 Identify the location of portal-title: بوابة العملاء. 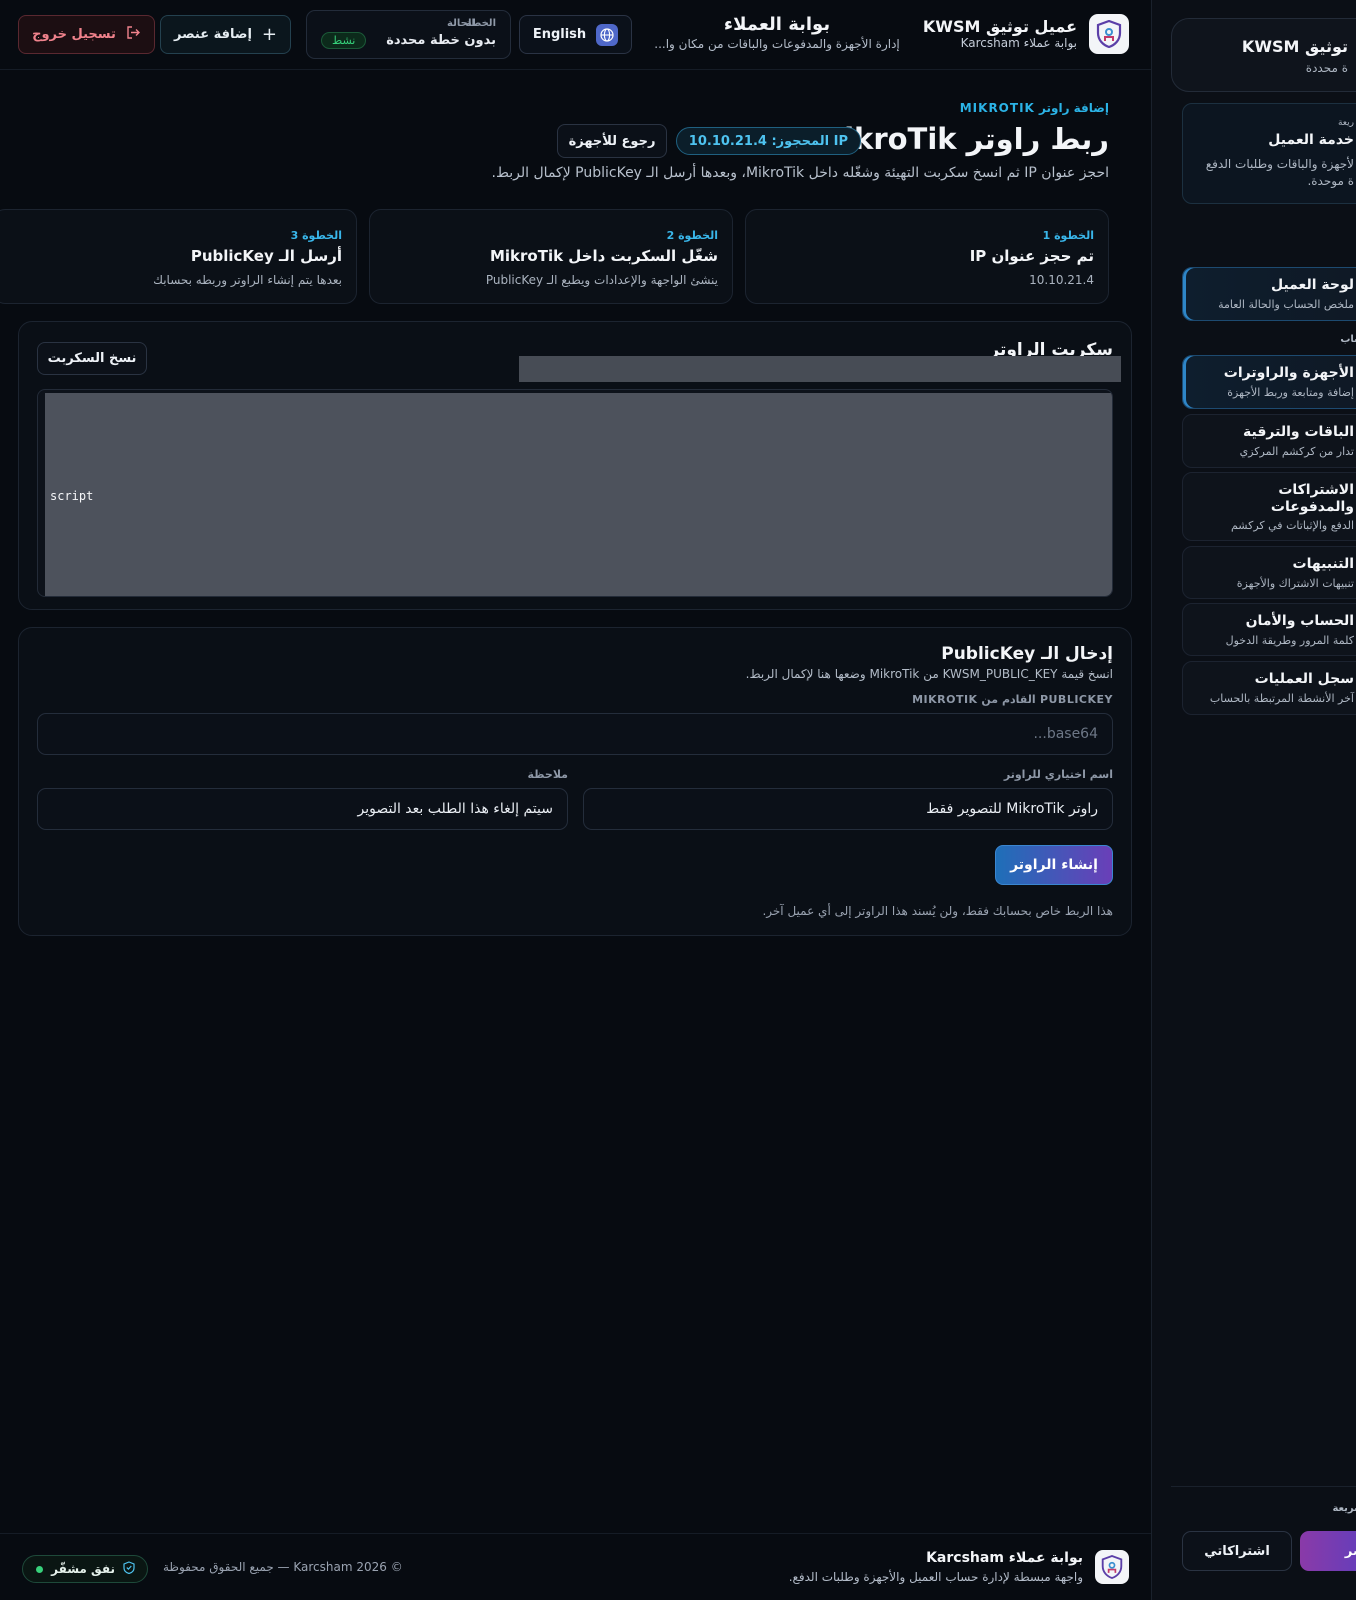
(777, 24).